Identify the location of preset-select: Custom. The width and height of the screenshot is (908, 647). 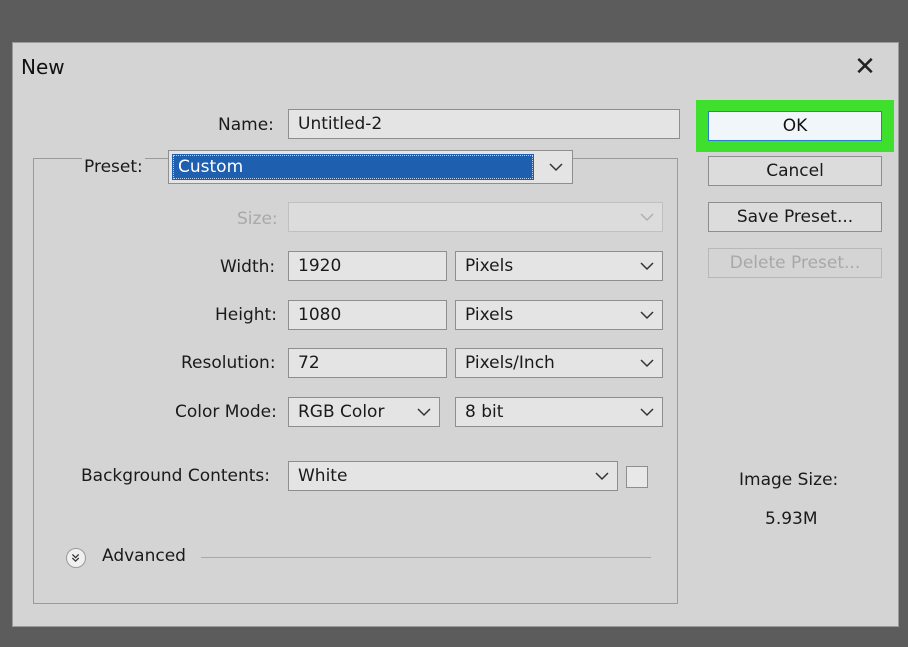
(370, 167).